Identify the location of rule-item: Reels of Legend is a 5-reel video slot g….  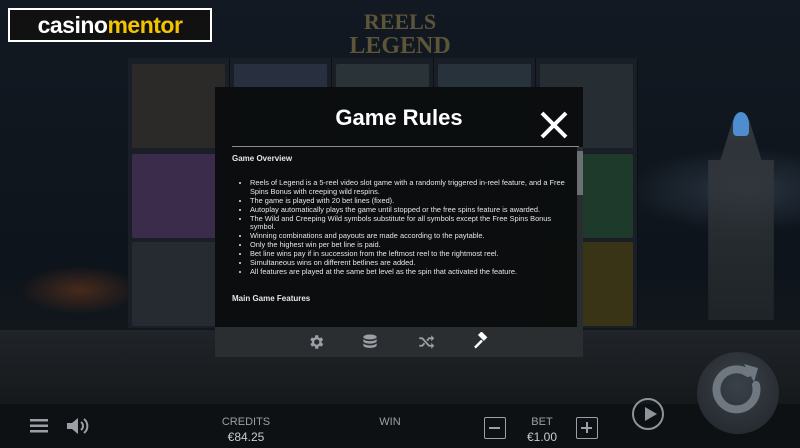
(414, 187).